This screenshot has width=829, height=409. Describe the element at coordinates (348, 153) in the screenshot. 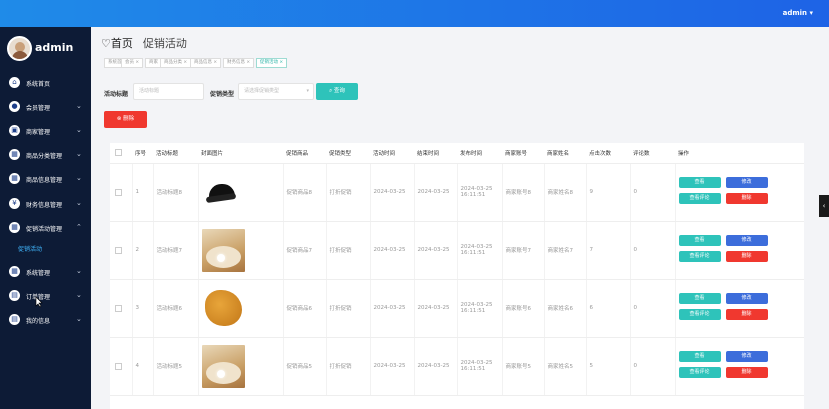

I see `column-header: 促销类型` at that location.